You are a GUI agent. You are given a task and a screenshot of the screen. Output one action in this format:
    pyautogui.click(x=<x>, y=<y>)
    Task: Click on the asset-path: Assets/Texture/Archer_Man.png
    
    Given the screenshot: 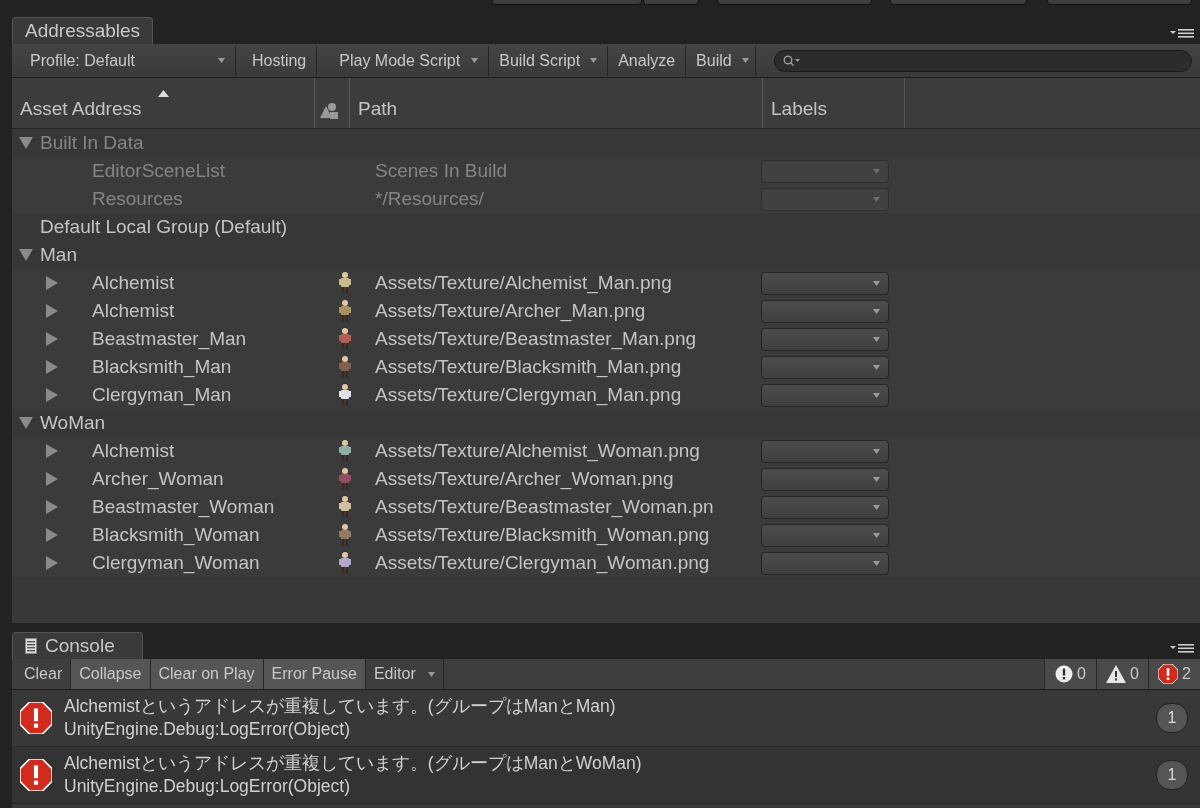 What is the action you would take?
    pyautogui.click(x=511, y=311)
    